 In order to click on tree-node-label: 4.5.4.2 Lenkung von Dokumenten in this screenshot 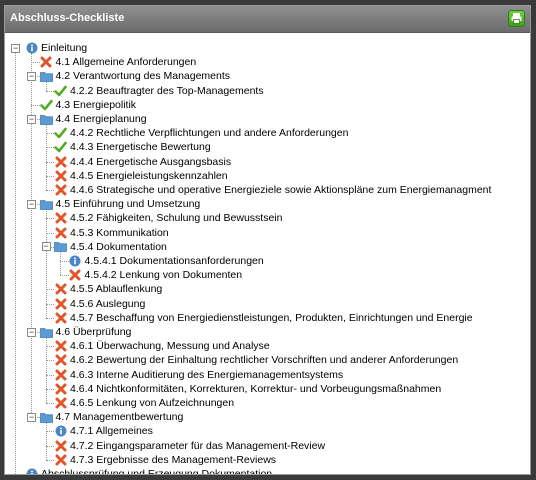, I will do `click(164, 275)`.